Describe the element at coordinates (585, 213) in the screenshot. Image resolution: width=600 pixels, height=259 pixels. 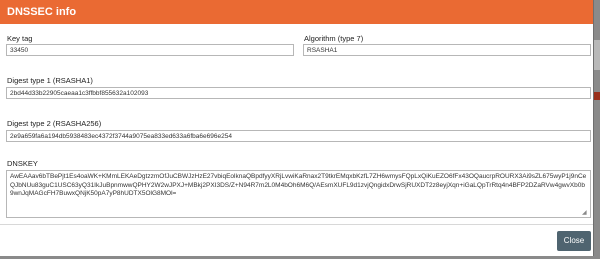
I see `resize-grip-icon: ◢` at that location.